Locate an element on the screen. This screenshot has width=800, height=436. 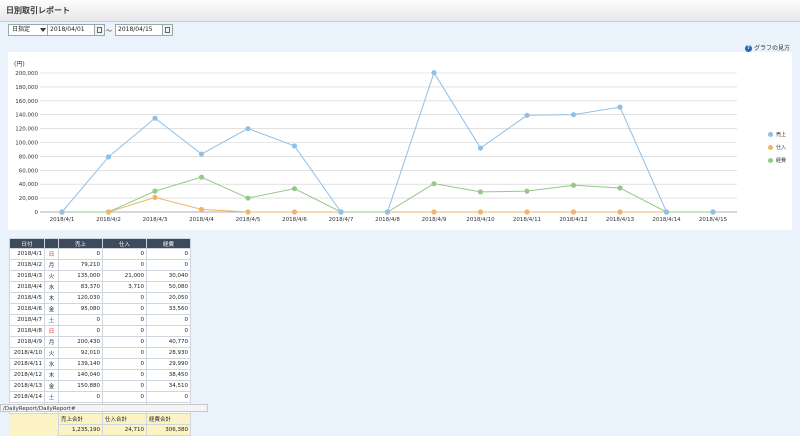
table-row: 2018/4/1 日 0 0 0 is located at coordinates (100, 254).